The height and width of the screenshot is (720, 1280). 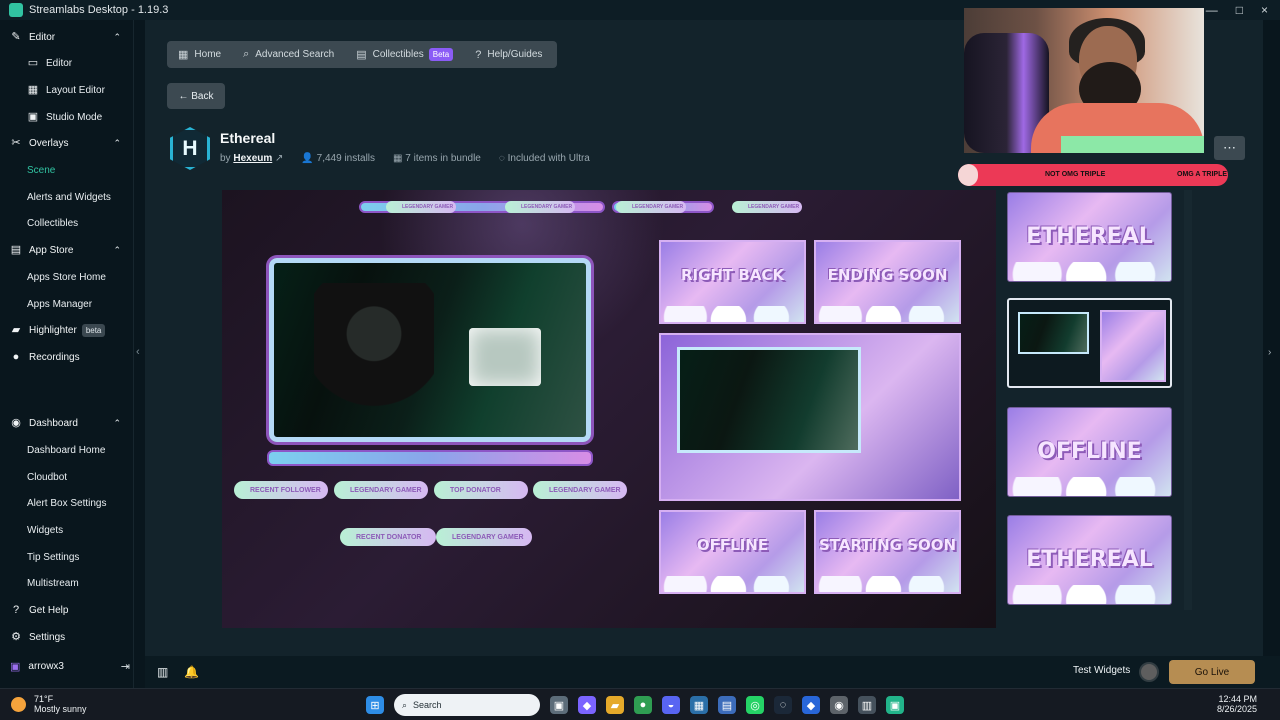 What do you see at coordinates (16, 37) in the screenshot?
I see `pencil-icon: ✎` at bounding box center [16, 37].